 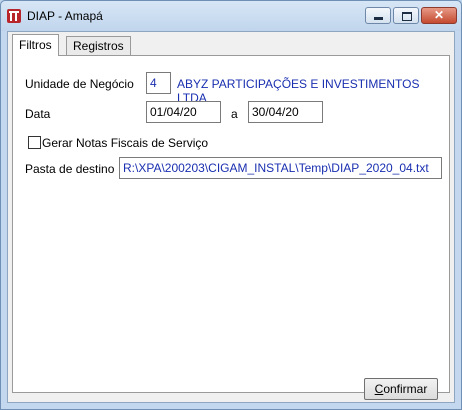 I want to click on unidade-label: Unidade de Negócio, so click(x=79, y=84).